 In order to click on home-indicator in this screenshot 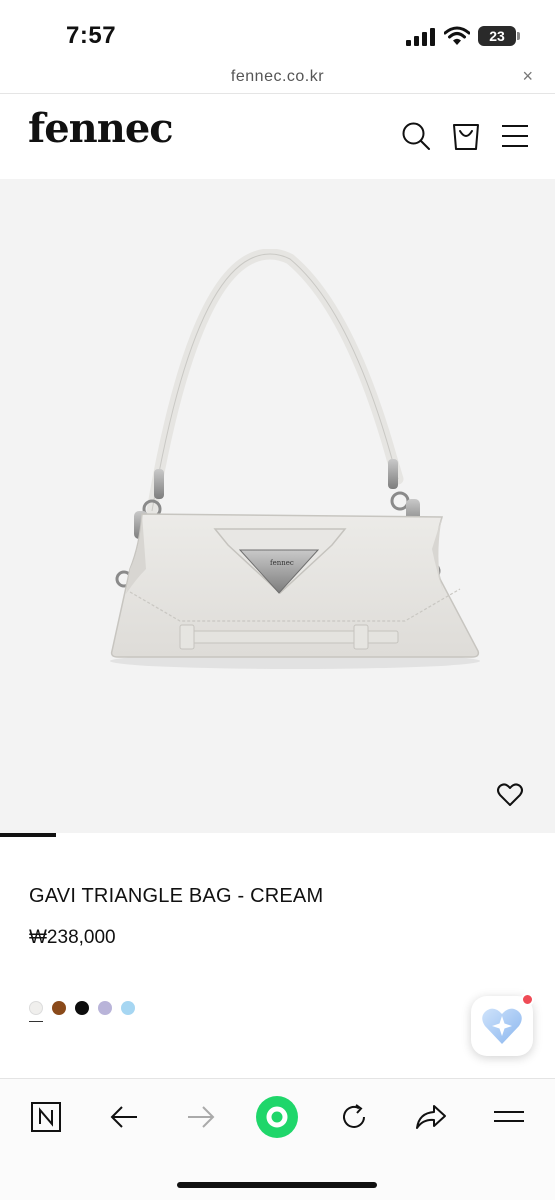, I will do `click(277, 1185)`.